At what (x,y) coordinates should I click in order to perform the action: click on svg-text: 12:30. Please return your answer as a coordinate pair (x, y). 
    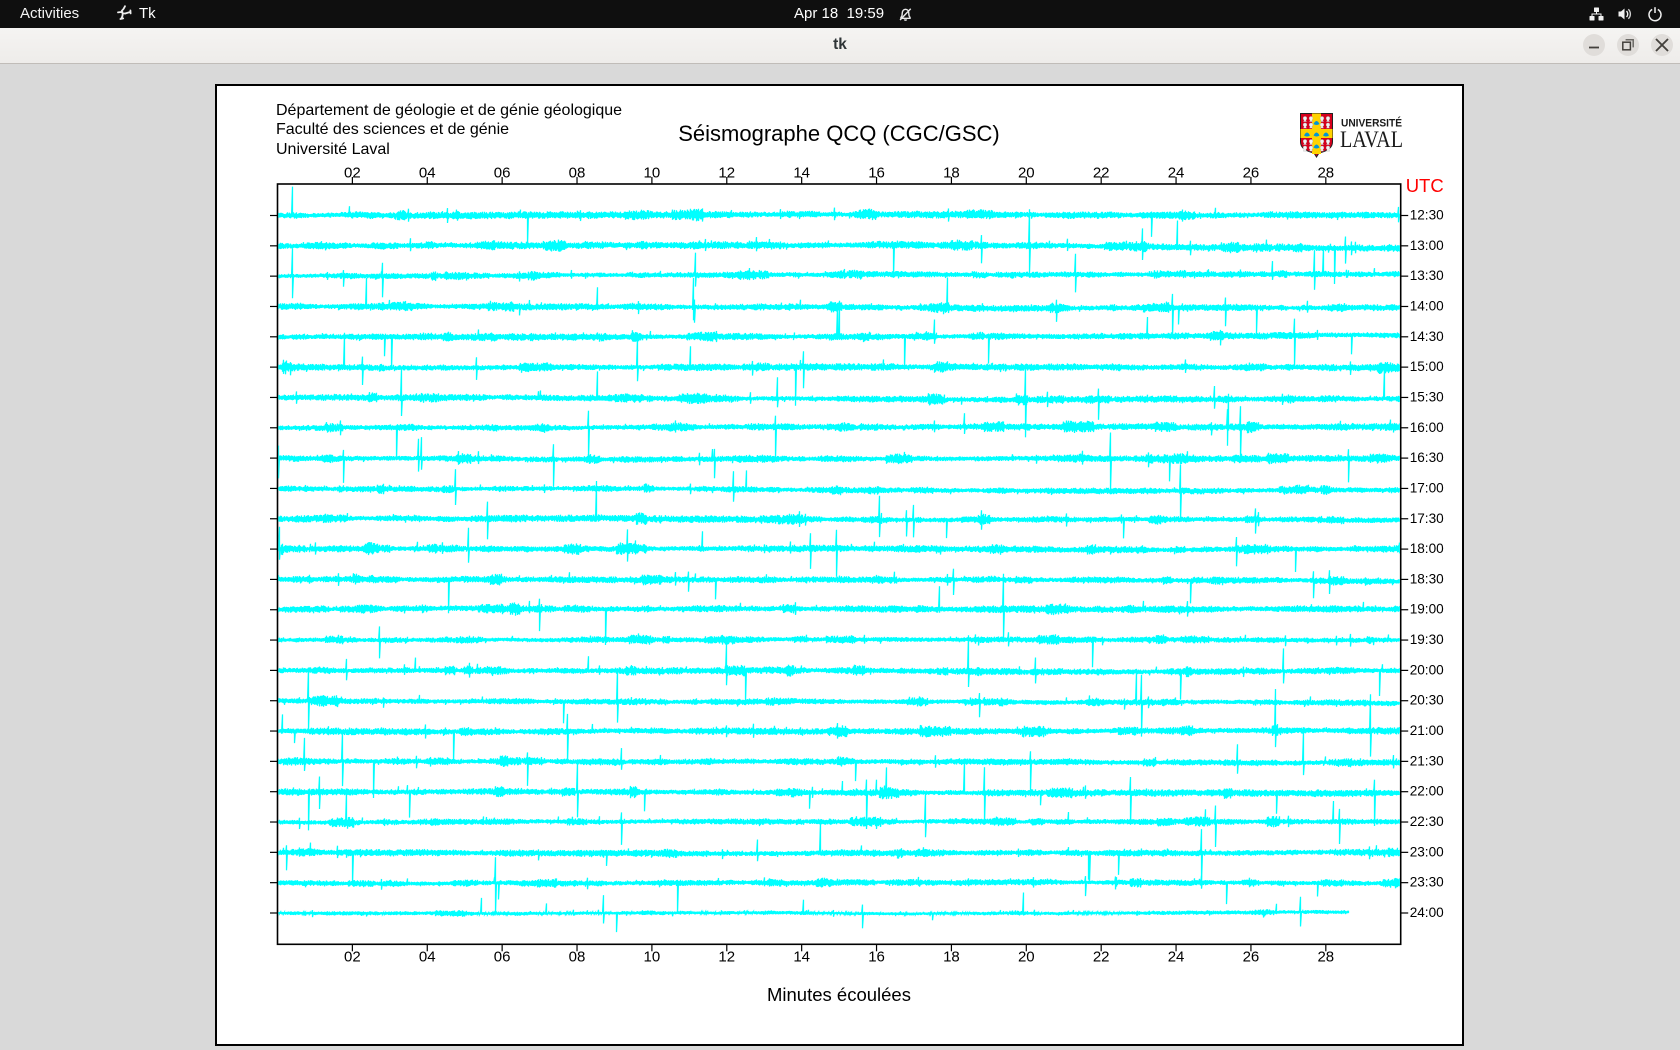
    Looking at the image, I should click on (1427, 215).